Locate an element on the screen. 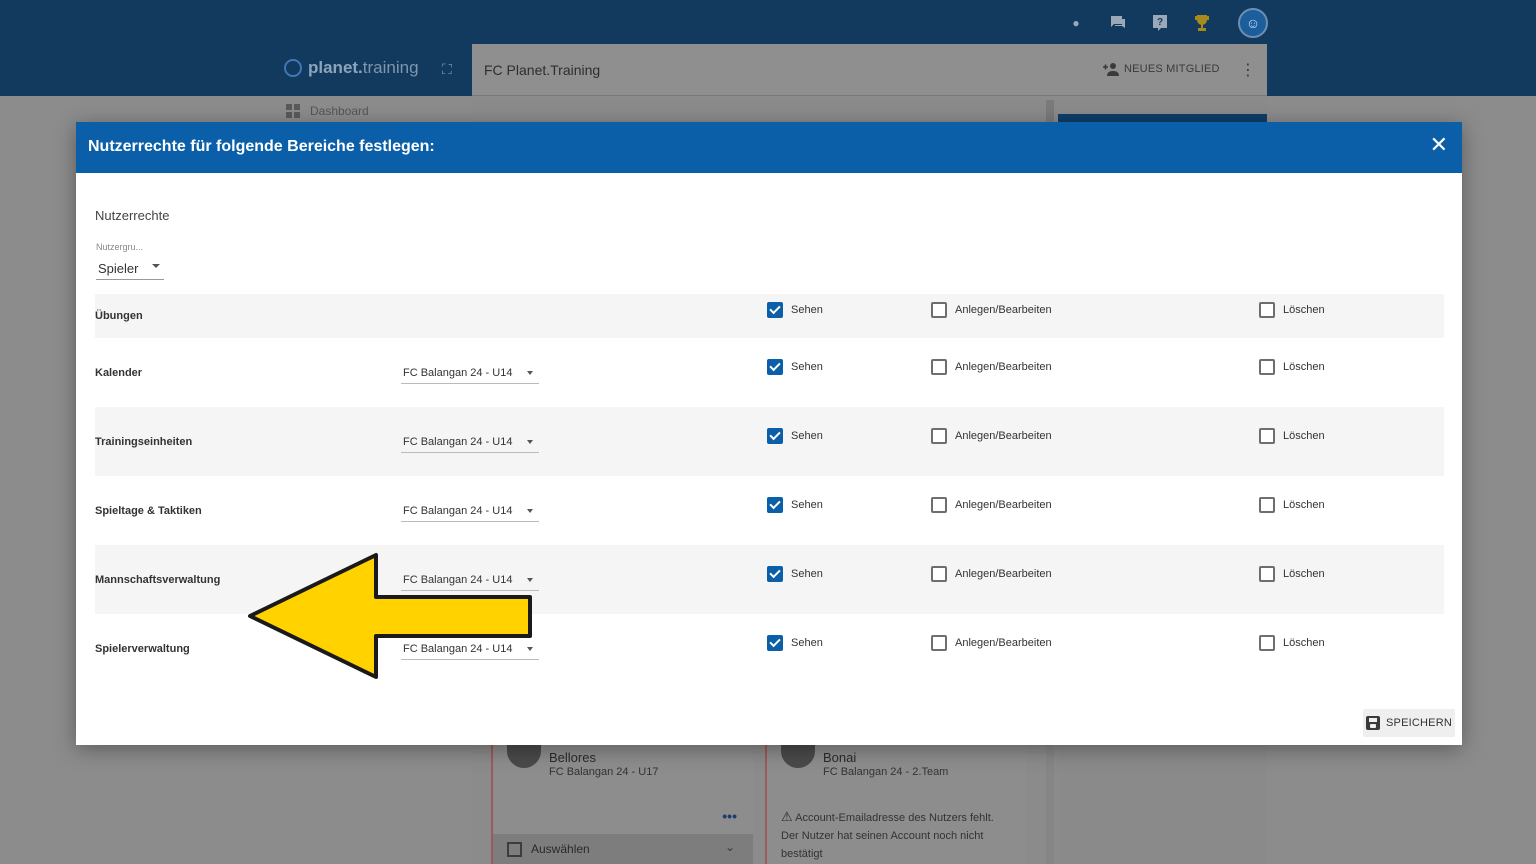  new-member-button: NEUES MITGLIED is located at coordinates (1161, 69).